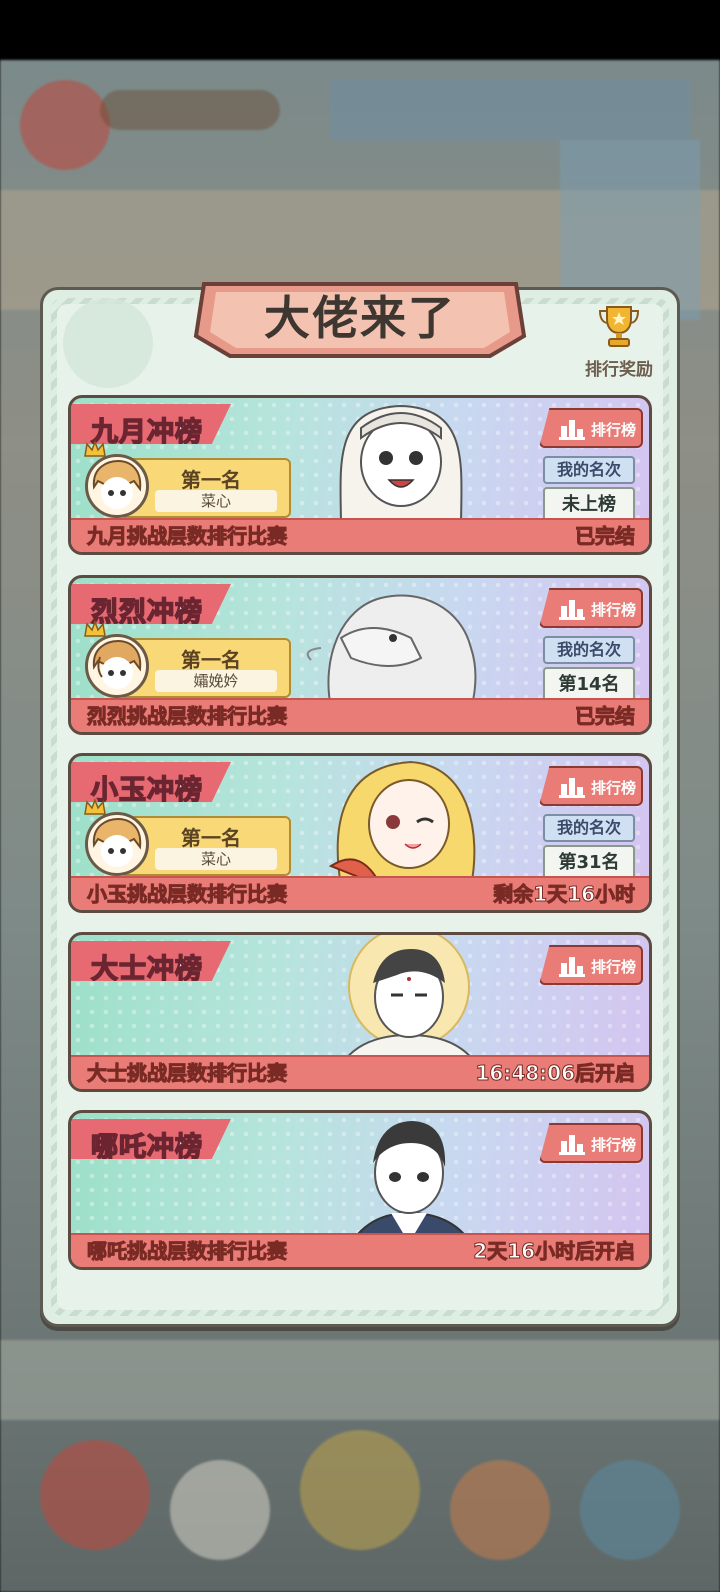 This screenshot has width=720, height=1592. I want to click on card-tag: 小玉冲榜, so click(151, 782).